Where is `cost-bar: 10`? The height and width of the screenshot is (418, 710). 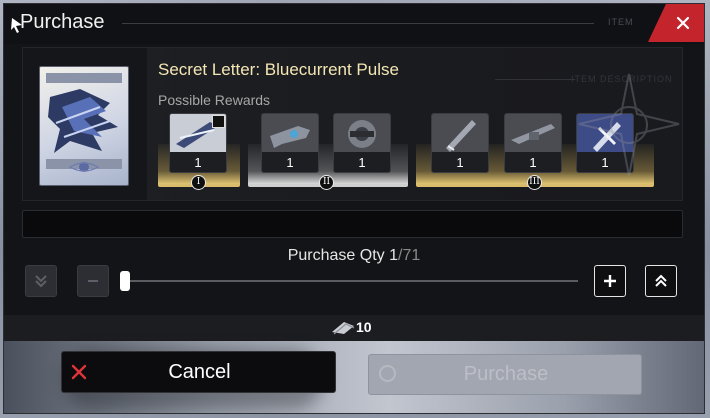
cost-bar: 10 is located at coordinates (354, 328).